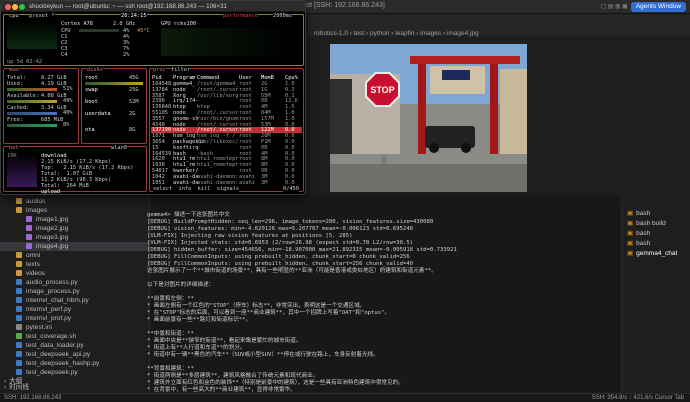 The height and width of the screenshot is (402, 690). I want to click on disk-size: 45G, so click(134, 78).